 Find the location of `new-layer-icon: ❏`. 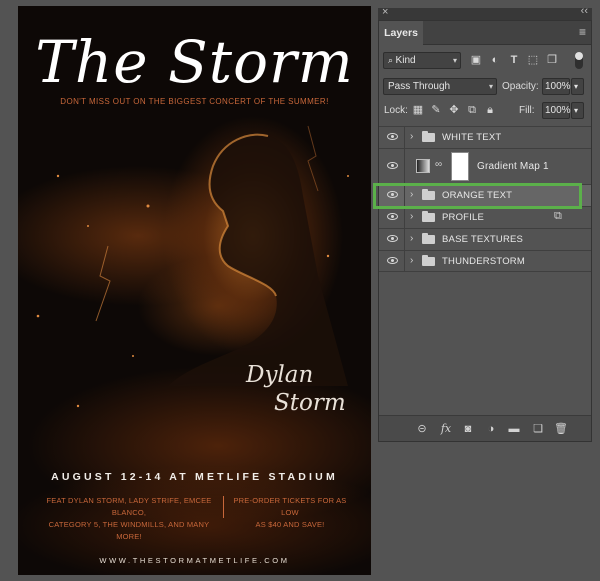

new-layer-icon: ❏ is located at coordinates (538, 429).